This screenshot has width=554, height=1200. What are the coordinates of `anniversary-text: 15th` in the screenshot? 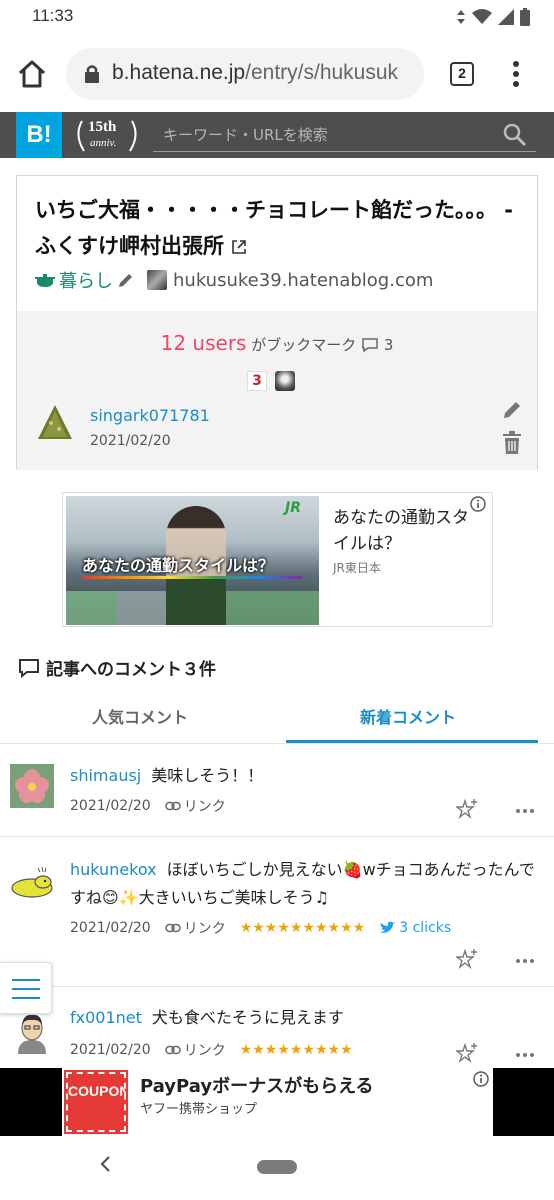 It's located at (102, 127).